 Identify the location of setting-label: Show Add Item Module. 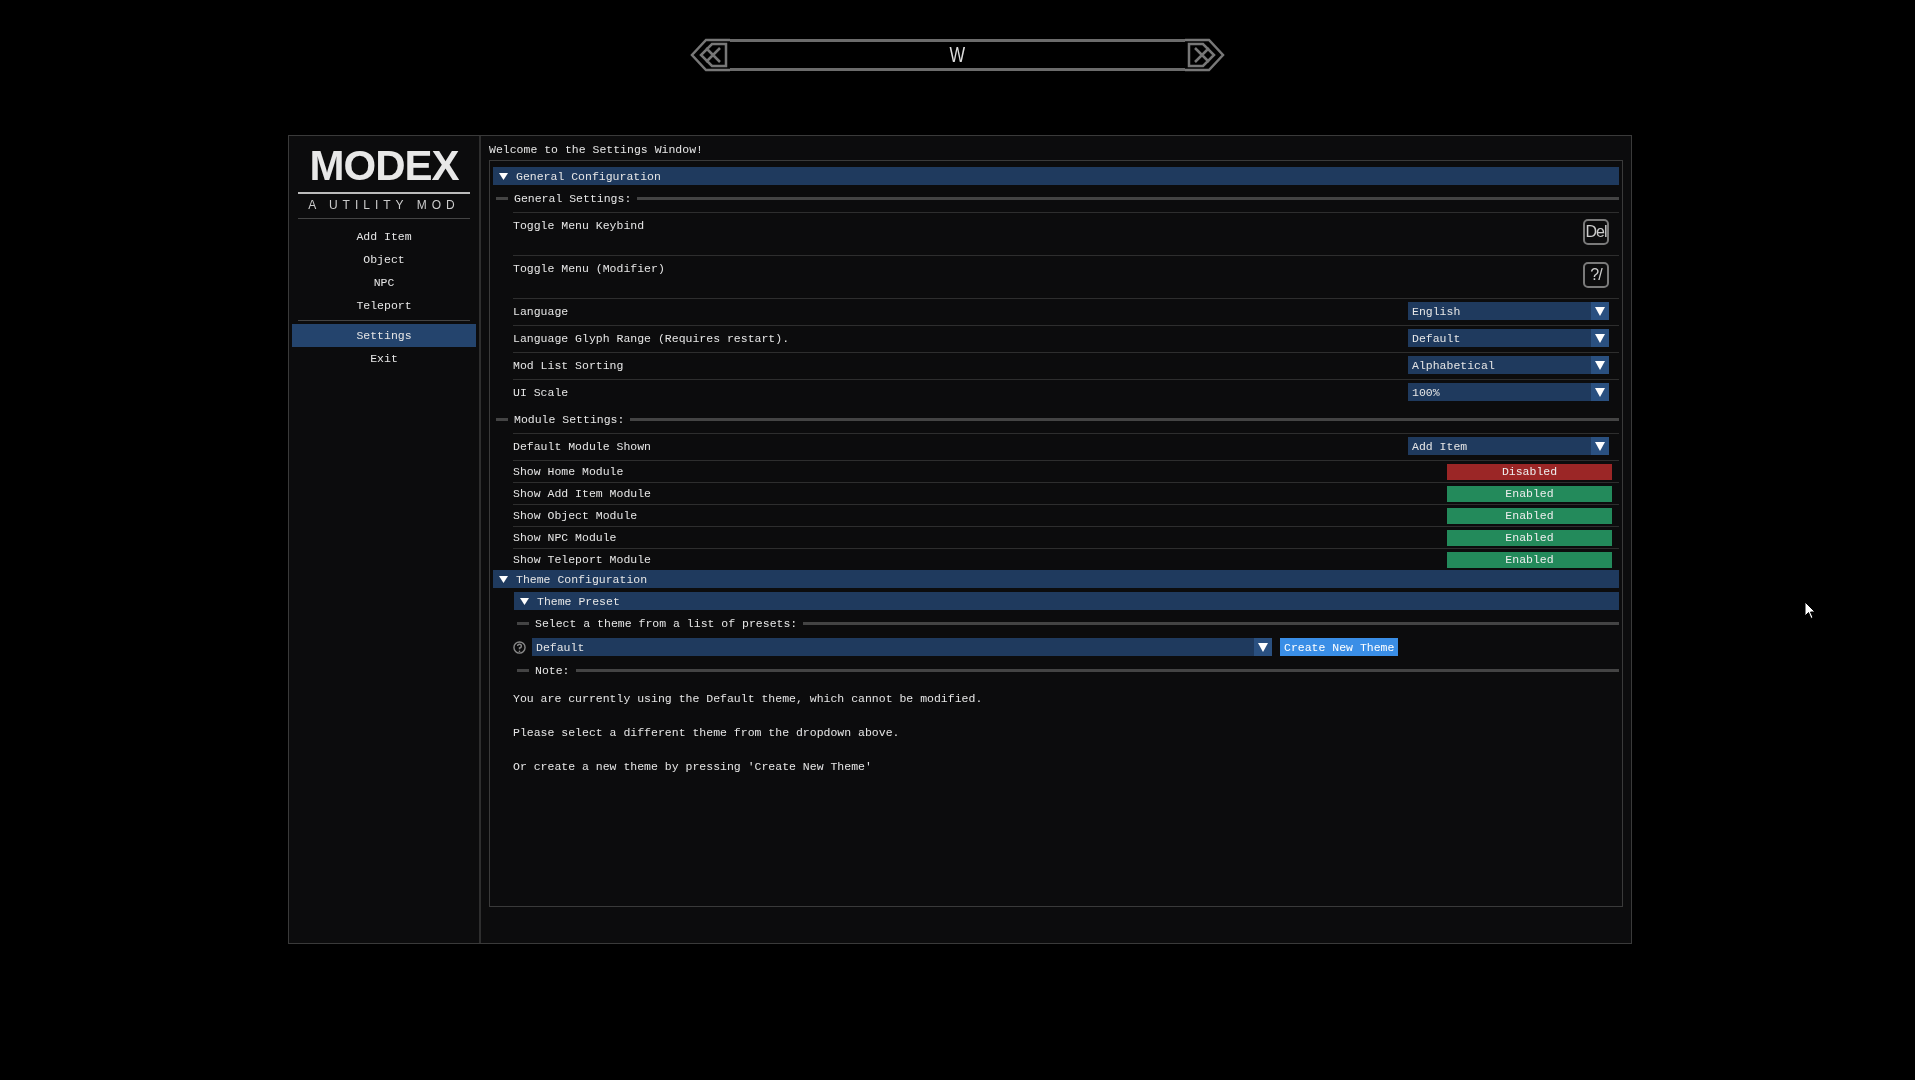
(582, 493).